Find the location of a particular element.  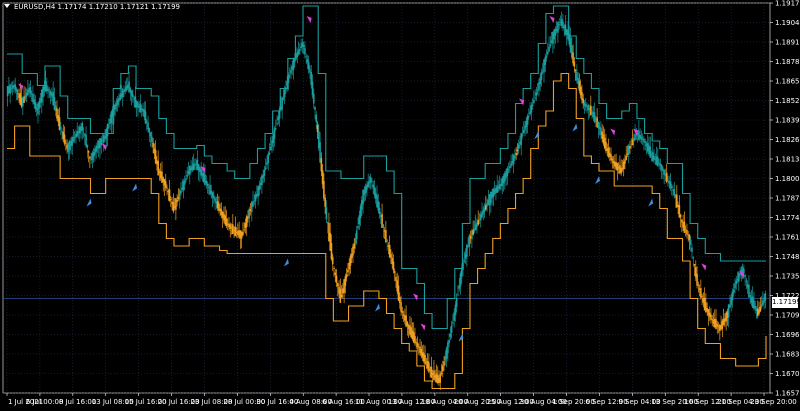

y-tick-label: 1.16700 is located at coordinates (787, 374).